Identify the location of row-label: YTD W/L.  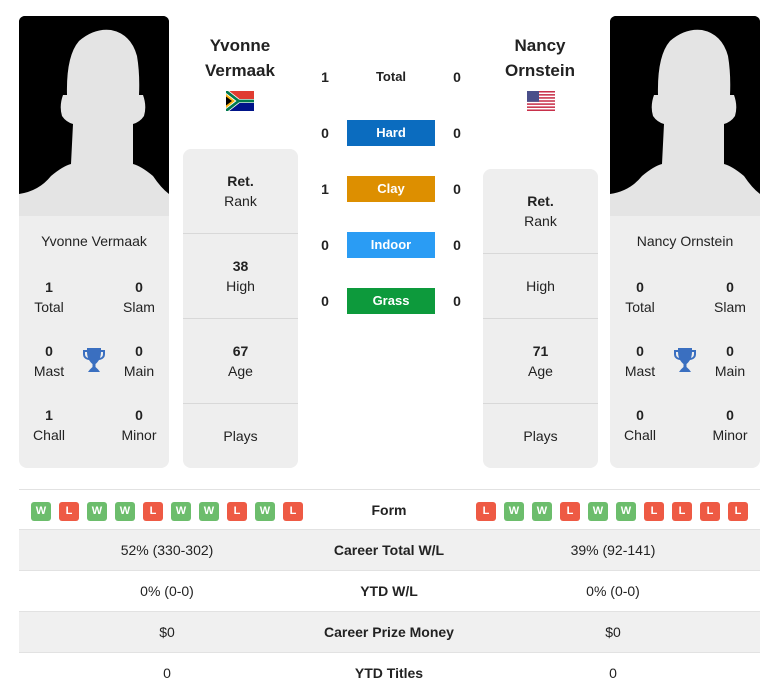
(389, 591).